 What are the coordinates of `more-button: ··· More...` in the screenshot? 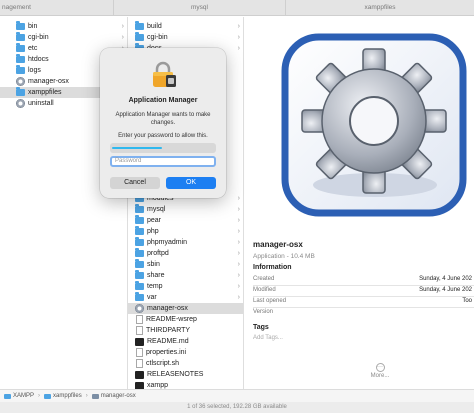 It's located at (380, 371).